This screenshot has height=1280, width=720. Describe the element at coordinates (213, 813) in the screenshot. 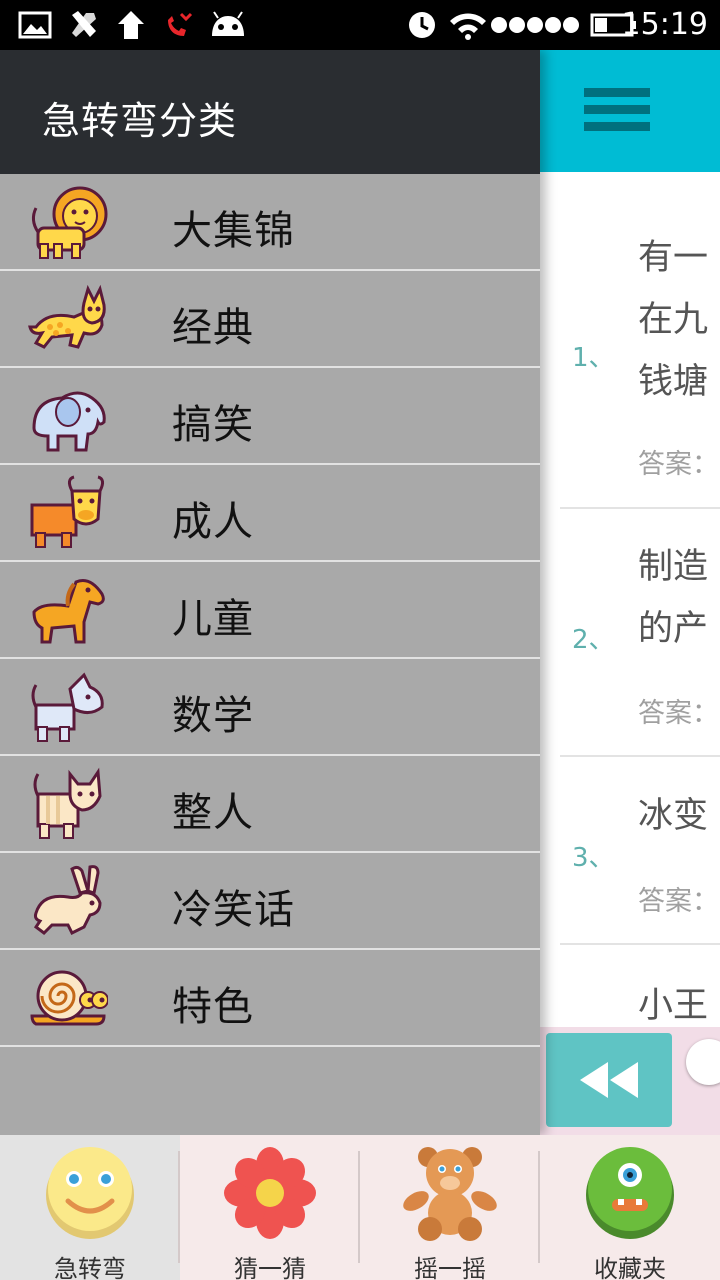

I see `category-label: 整人` at that location.